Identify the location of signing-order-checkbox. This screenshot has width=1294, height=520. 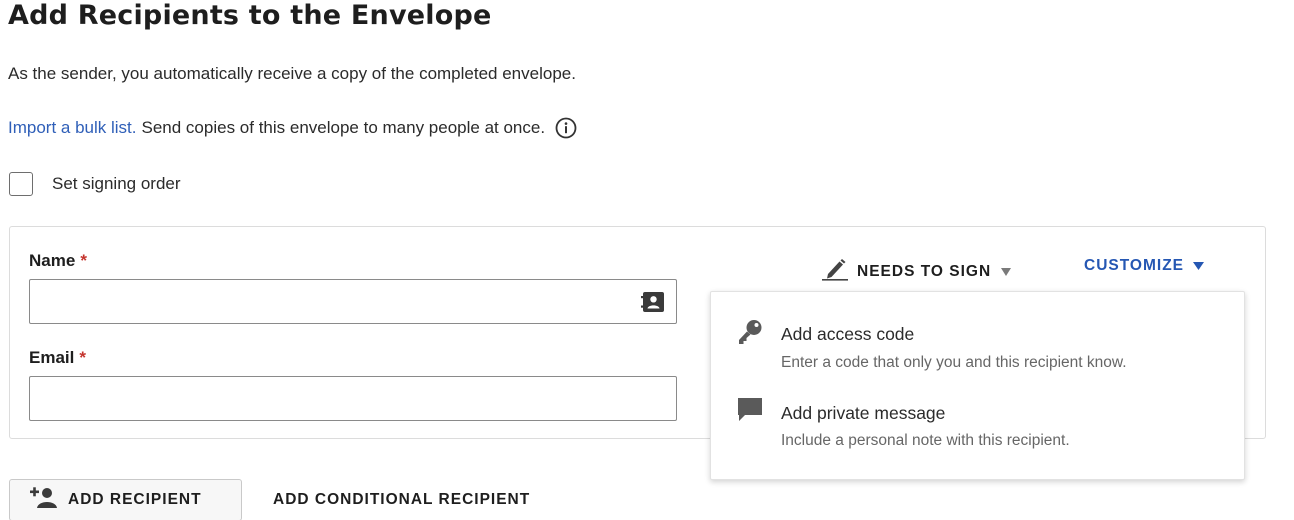
(21, 184).